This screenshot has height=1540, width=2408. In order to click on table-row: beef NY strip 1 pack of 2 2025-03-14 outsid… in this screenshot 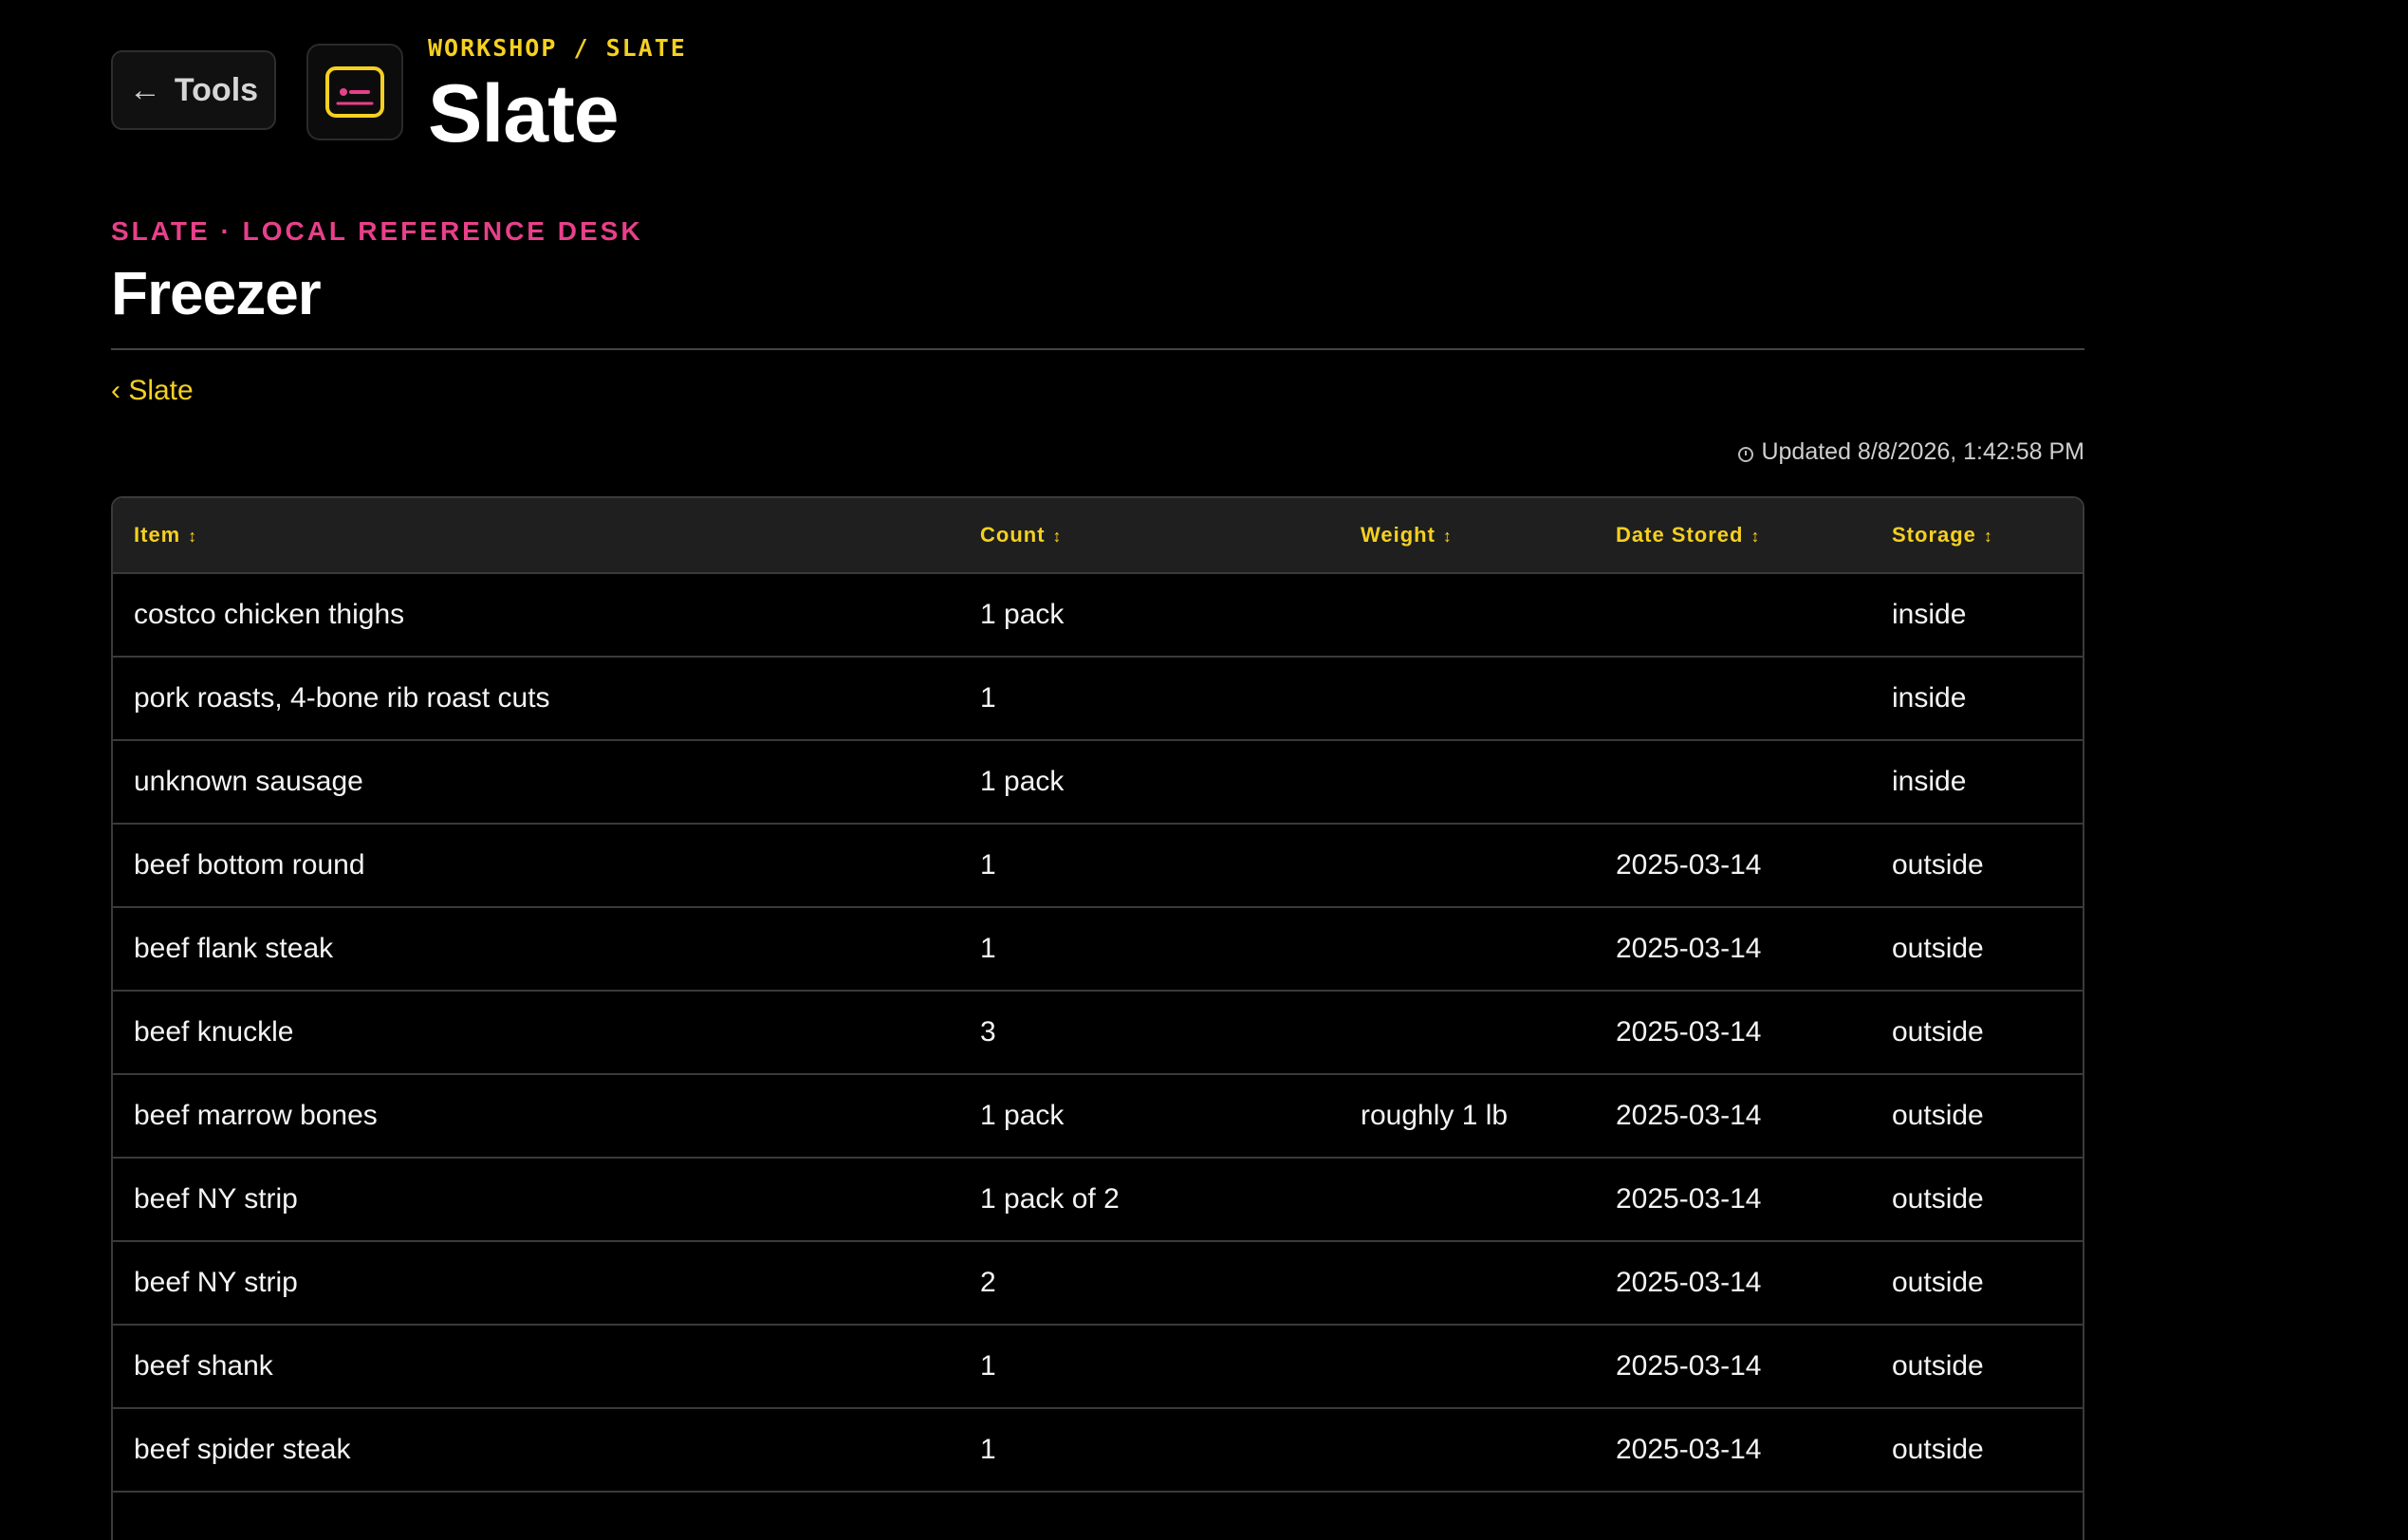, I will do `click(1098, 1200)`.